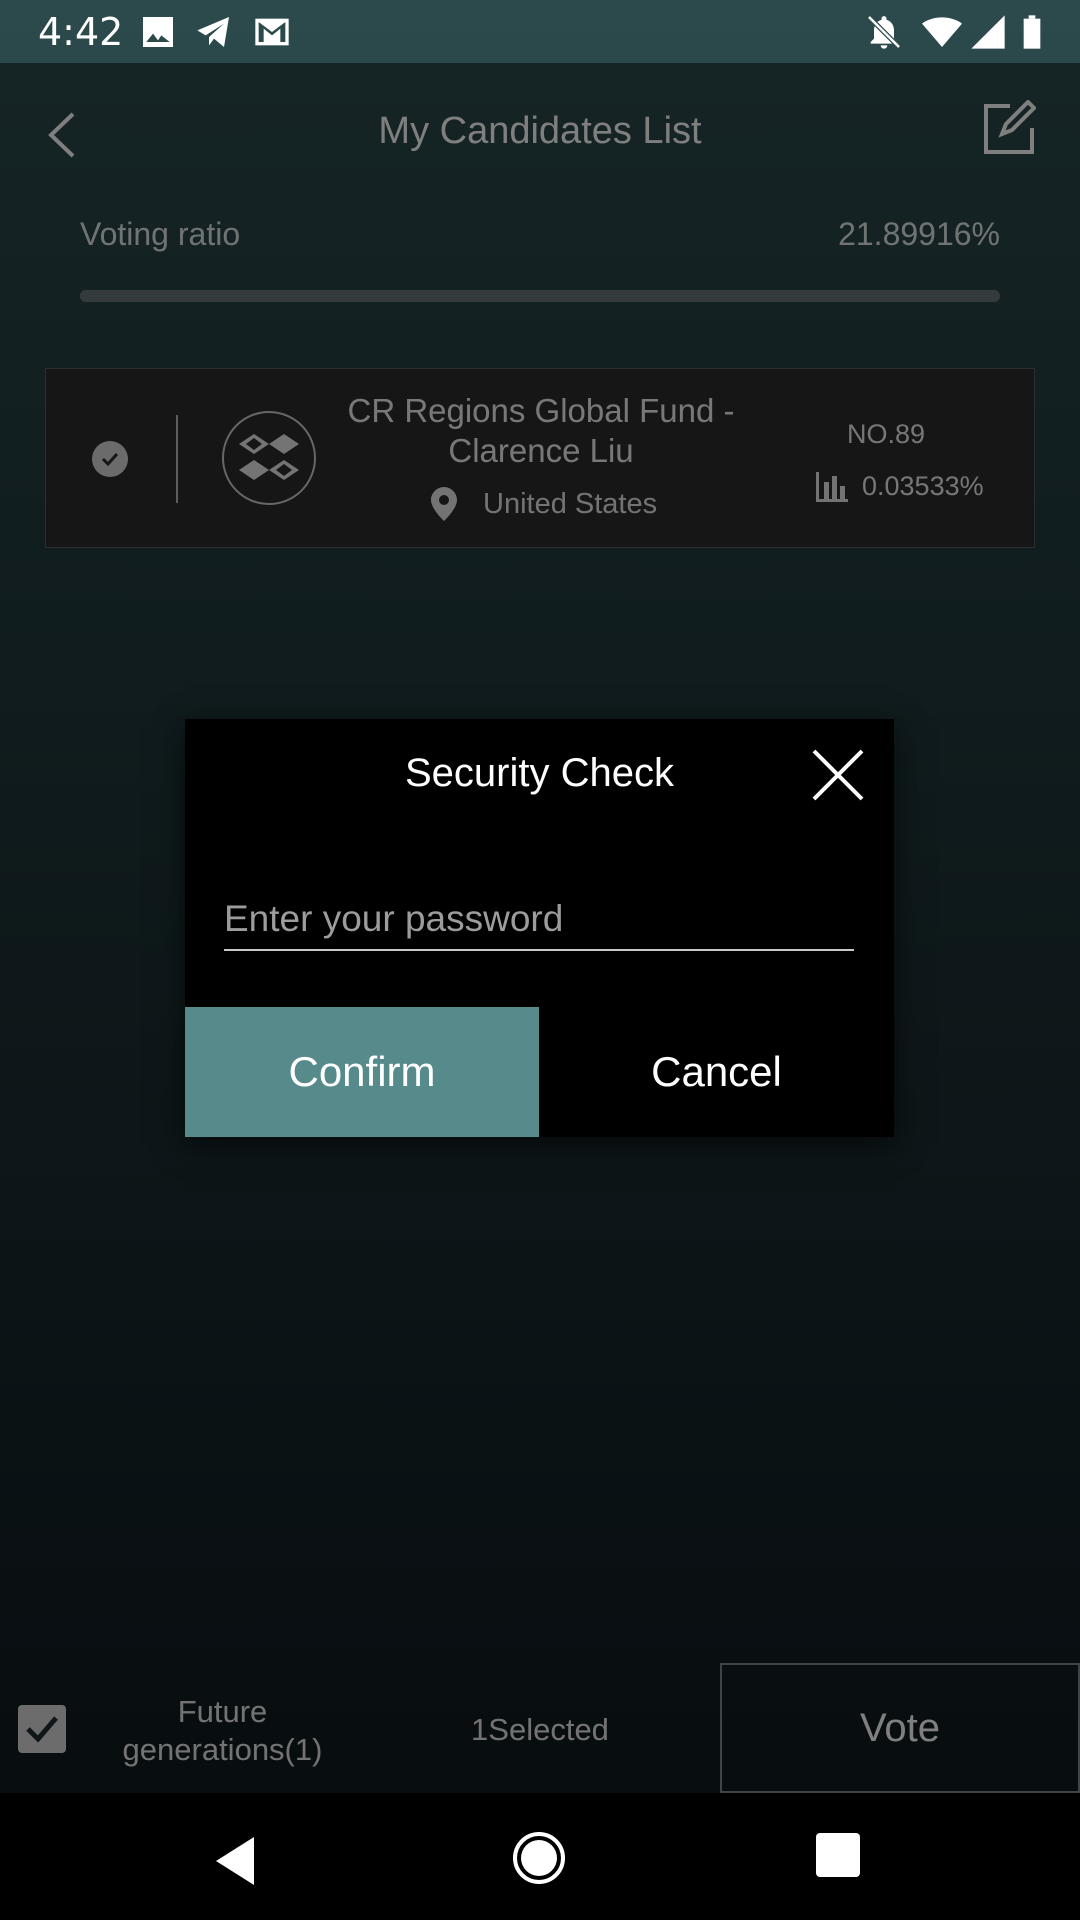  Describe the element at coordinates (539, 920) in the screenshot. I see `password-input` at that location.